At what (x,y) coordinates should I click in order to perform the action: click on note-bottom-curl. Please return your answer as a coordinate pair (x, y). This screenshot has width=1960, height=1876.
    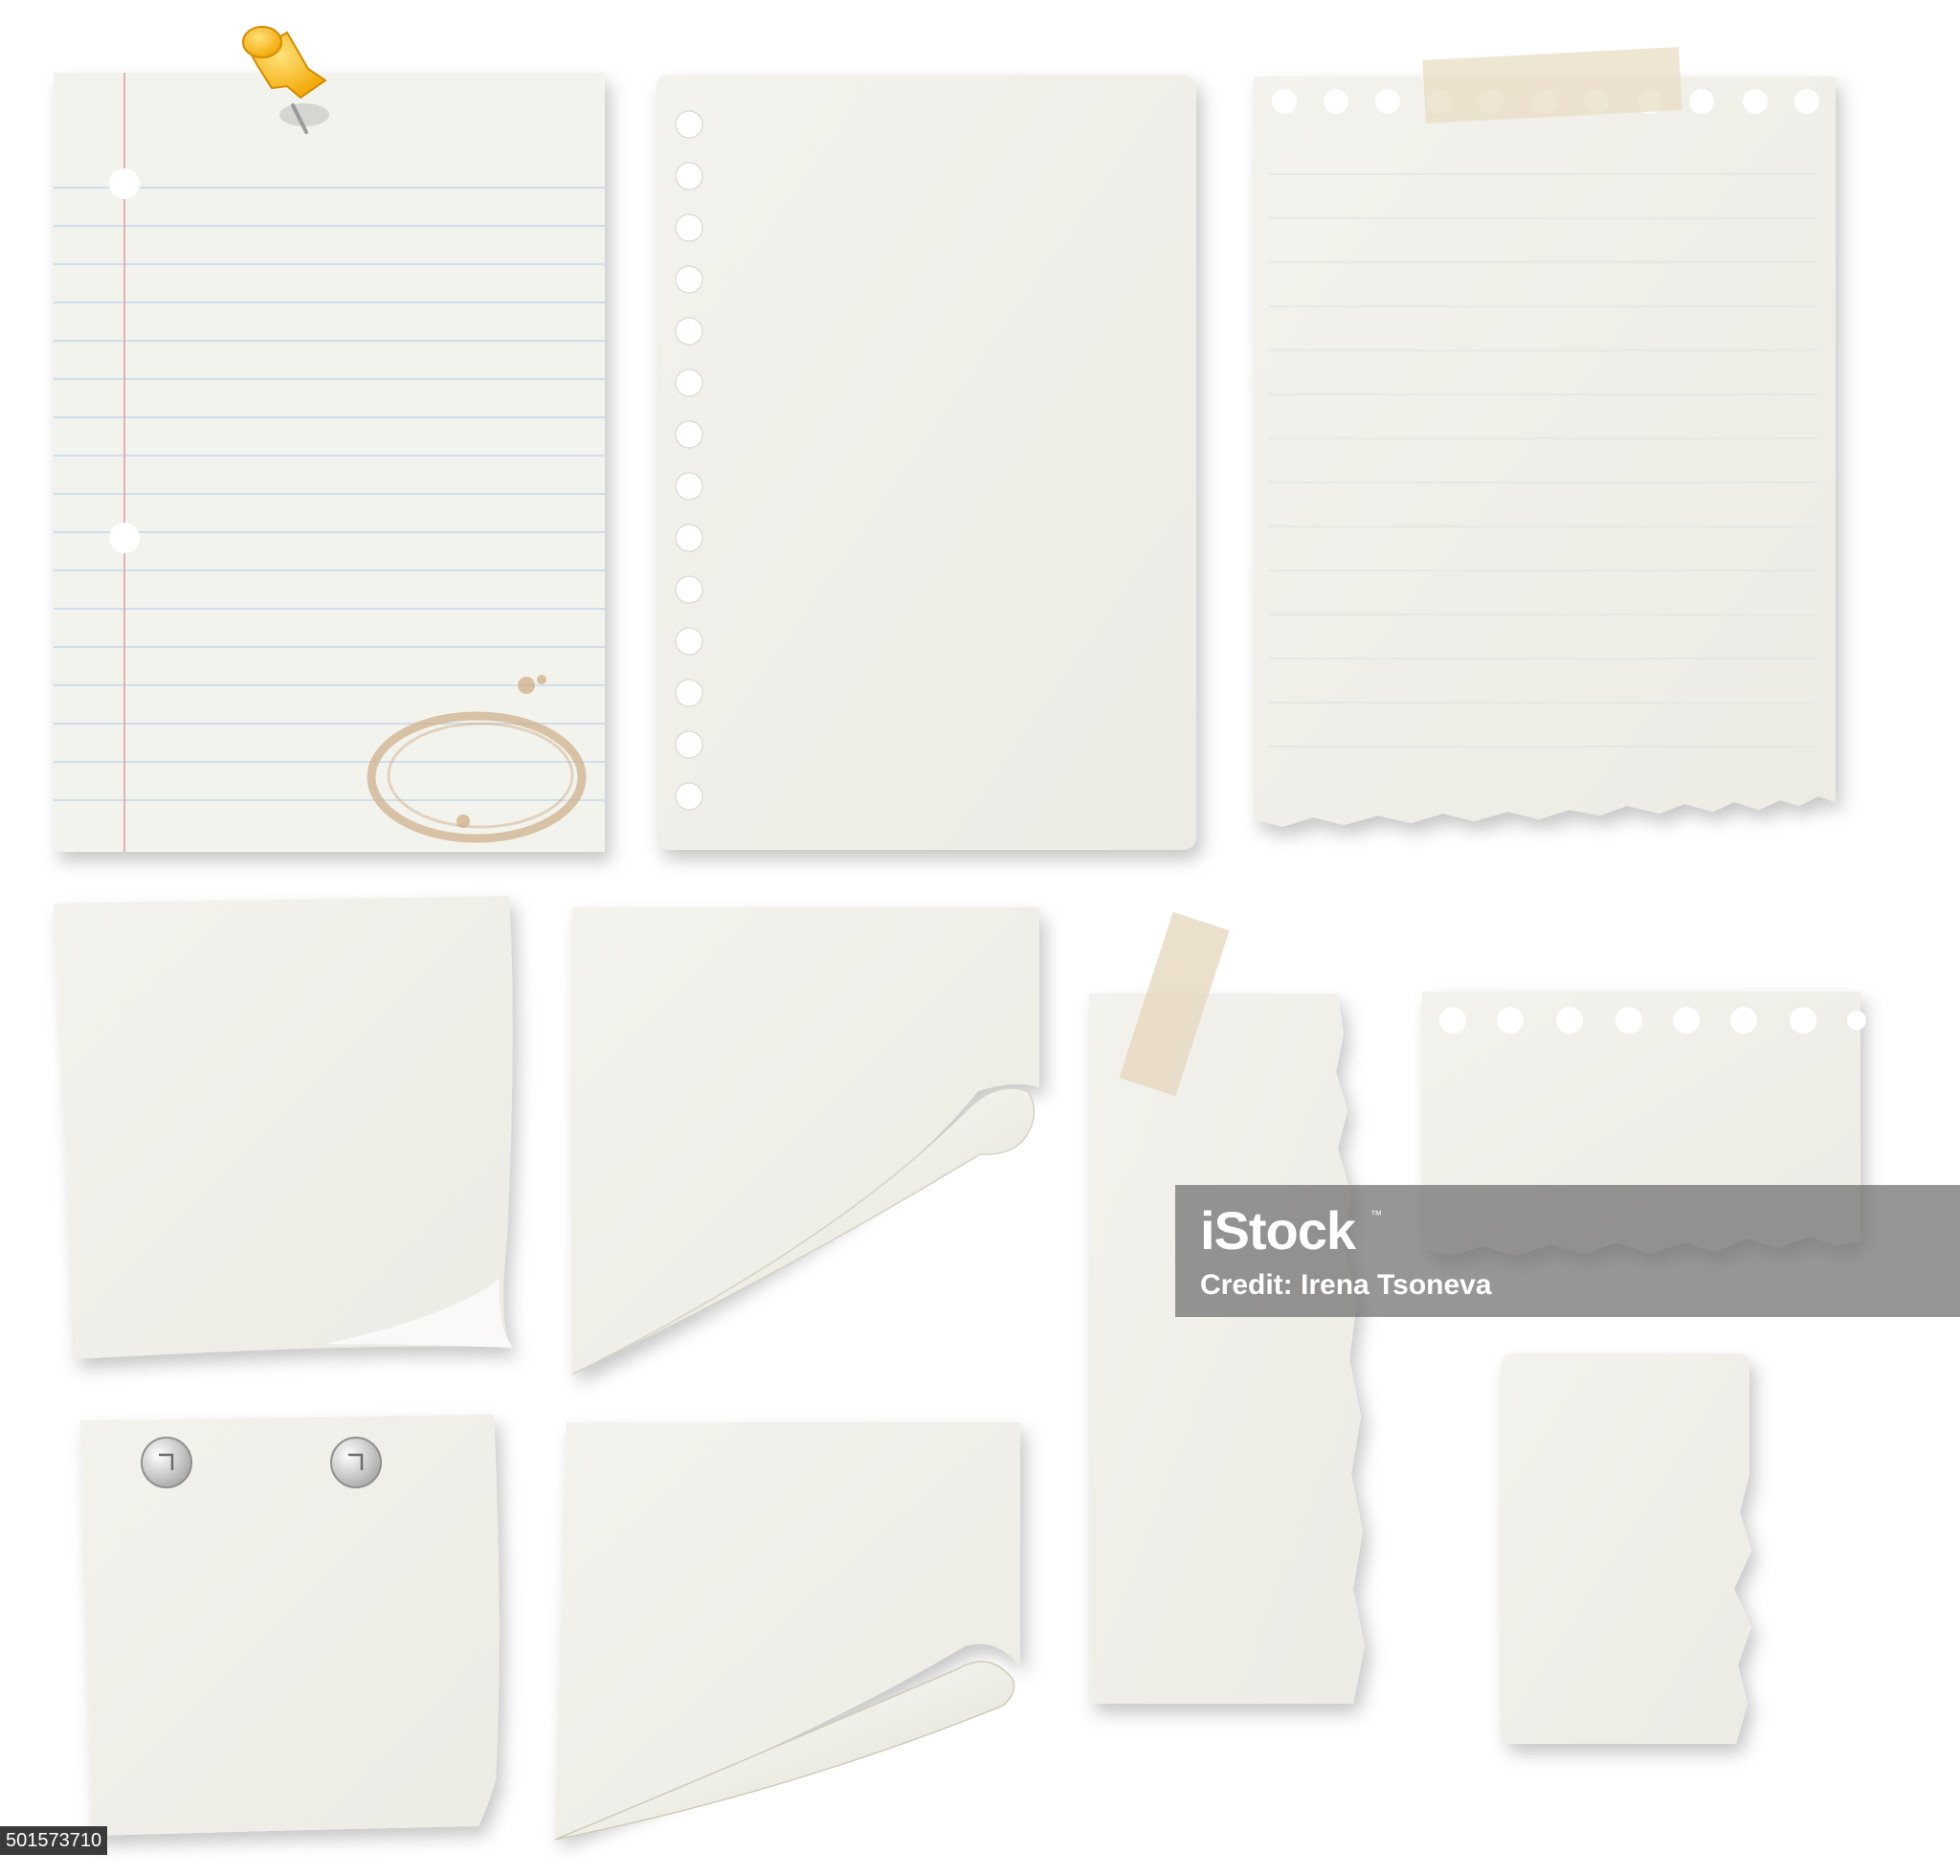
    Looking at the image, I should click on (787, 1631).